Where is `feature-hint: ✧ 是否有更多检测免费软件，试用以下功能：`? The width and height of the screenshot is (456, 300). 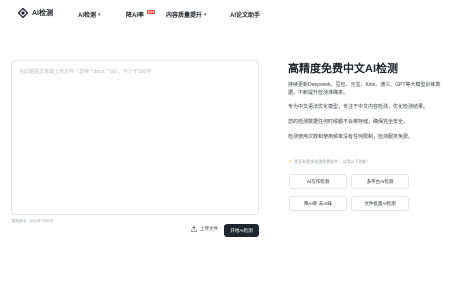
feature-hint: ✧ 是否有更多检测免费软件，试用以下功能： is located at coordinates (329, 162).